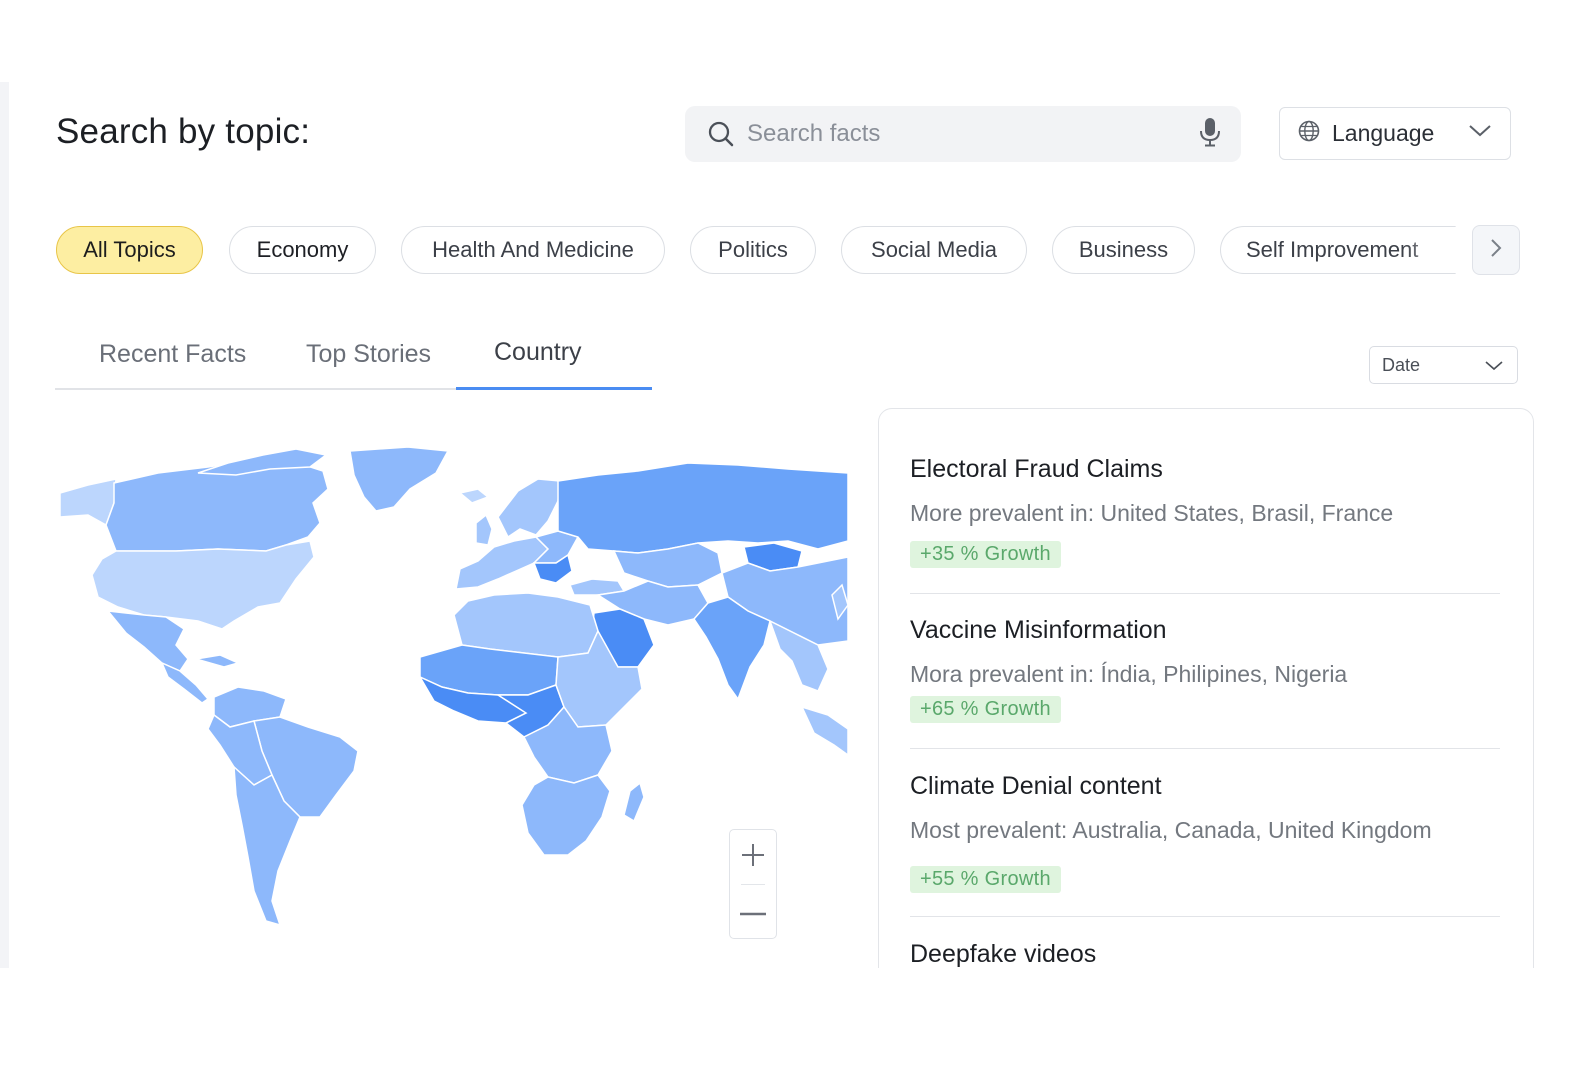  What do you see at coordinates (88, 502) in the screenshot?
I see `map-region-alaska` at bounding box center [88, 502].